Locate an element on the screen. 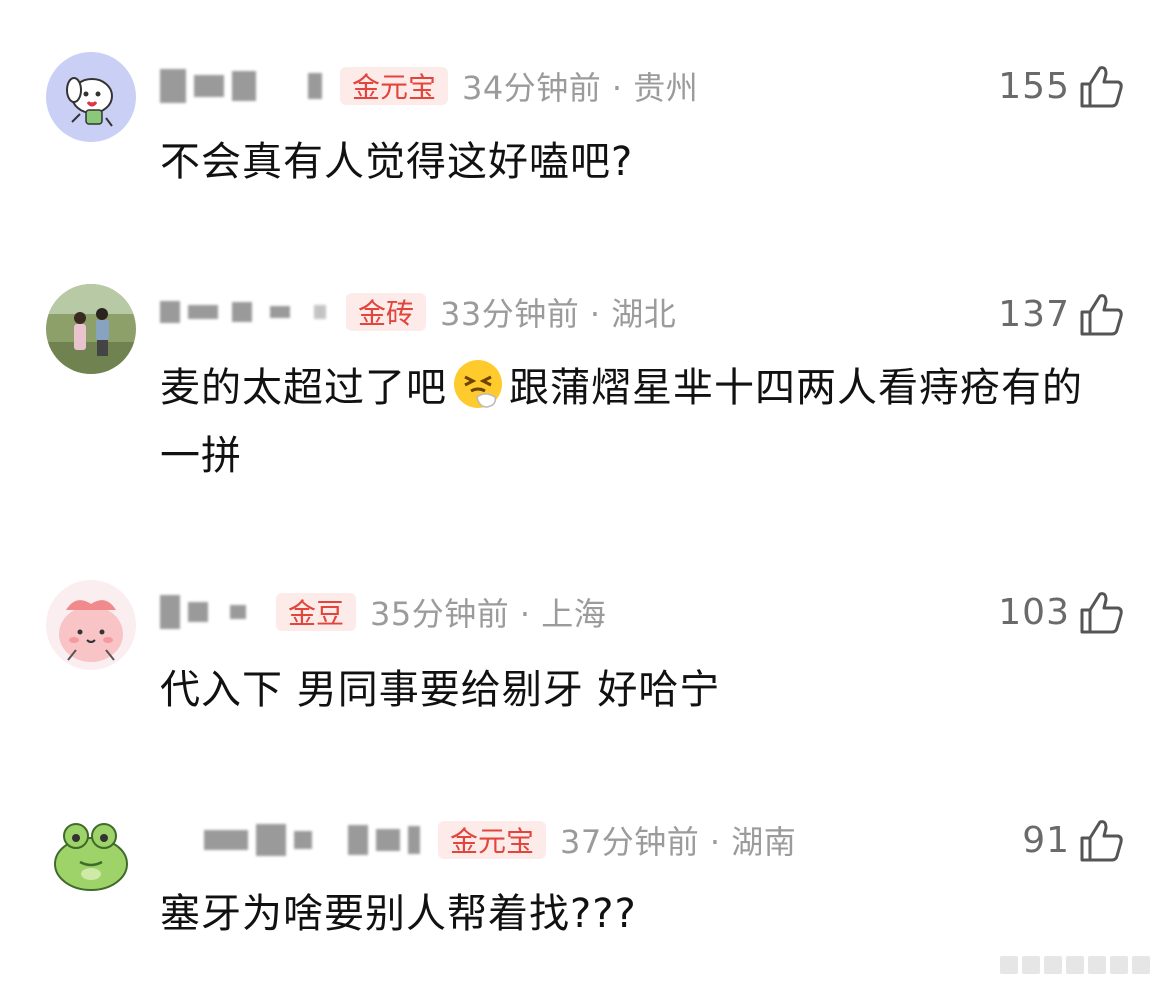 The image size is (1170, 990). comment-meta: 金豆 35分钟前 · 上海 is located at coordinates (383, 612).